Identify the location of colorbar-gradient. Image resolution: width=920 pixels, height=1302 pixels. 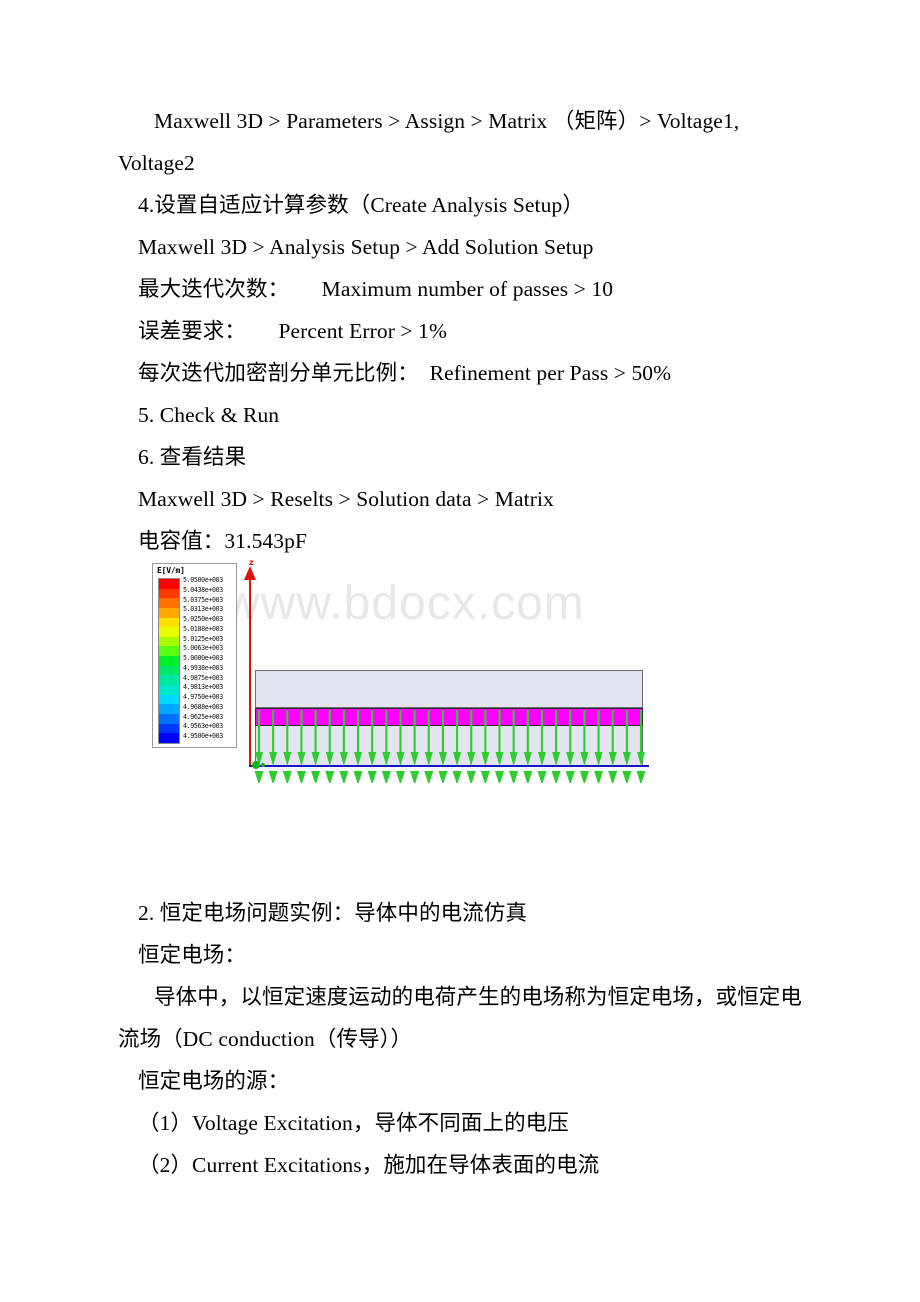
(169, 661).